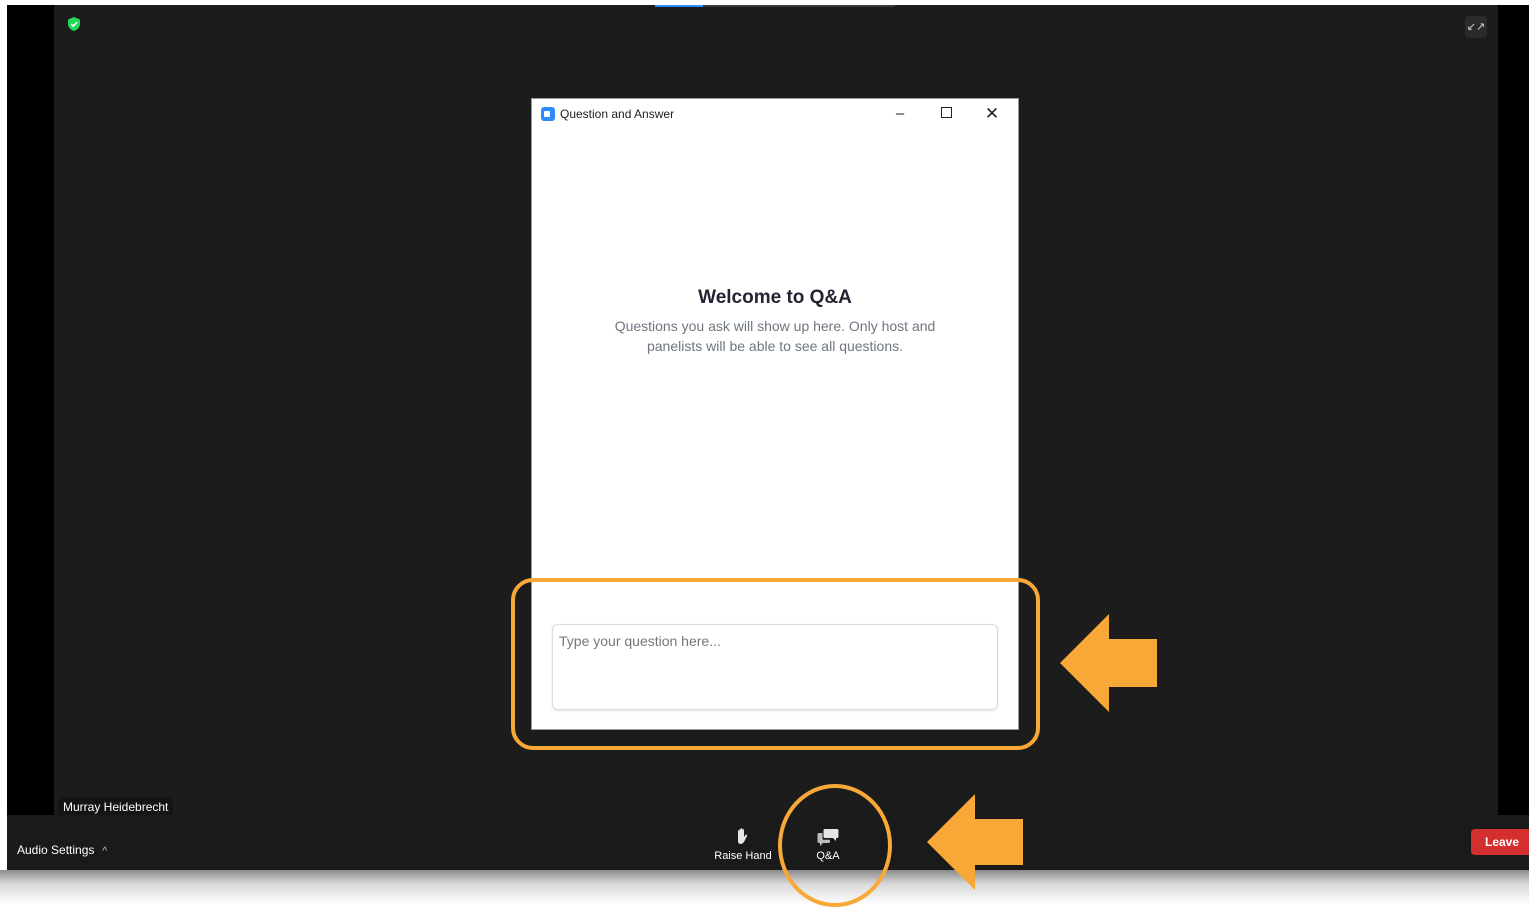 The height and width of the screenshot is (907, 1529). Describe the element at coordinates (617, 114) in the screenshot. I see `qa-window-title: Question and Answer` at that location.